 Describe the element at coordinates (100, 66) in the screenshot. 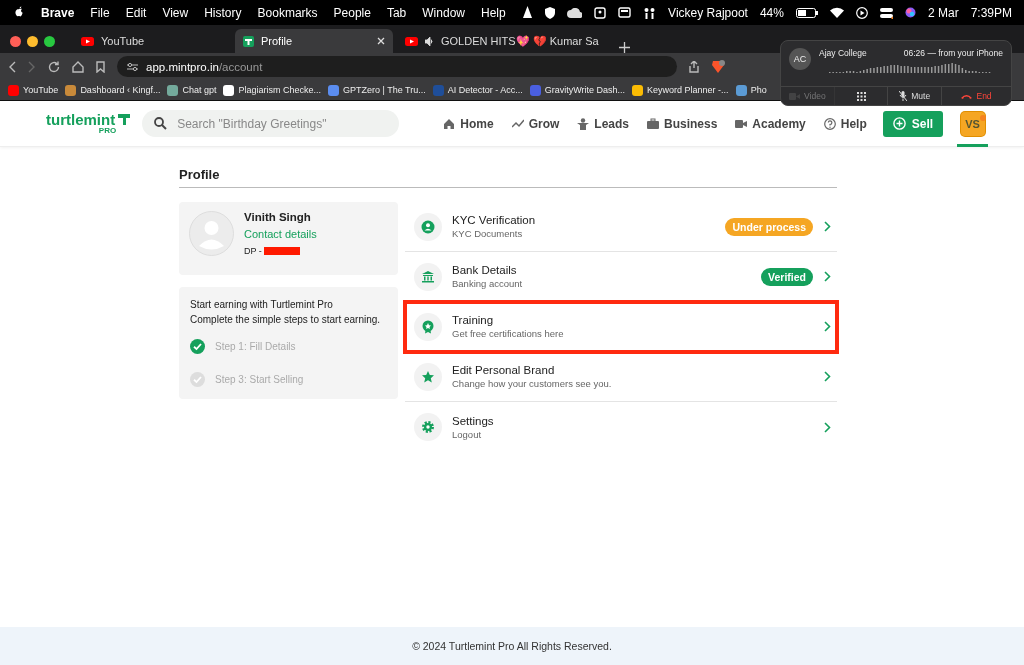

I see `bookmark-icon` at that location.